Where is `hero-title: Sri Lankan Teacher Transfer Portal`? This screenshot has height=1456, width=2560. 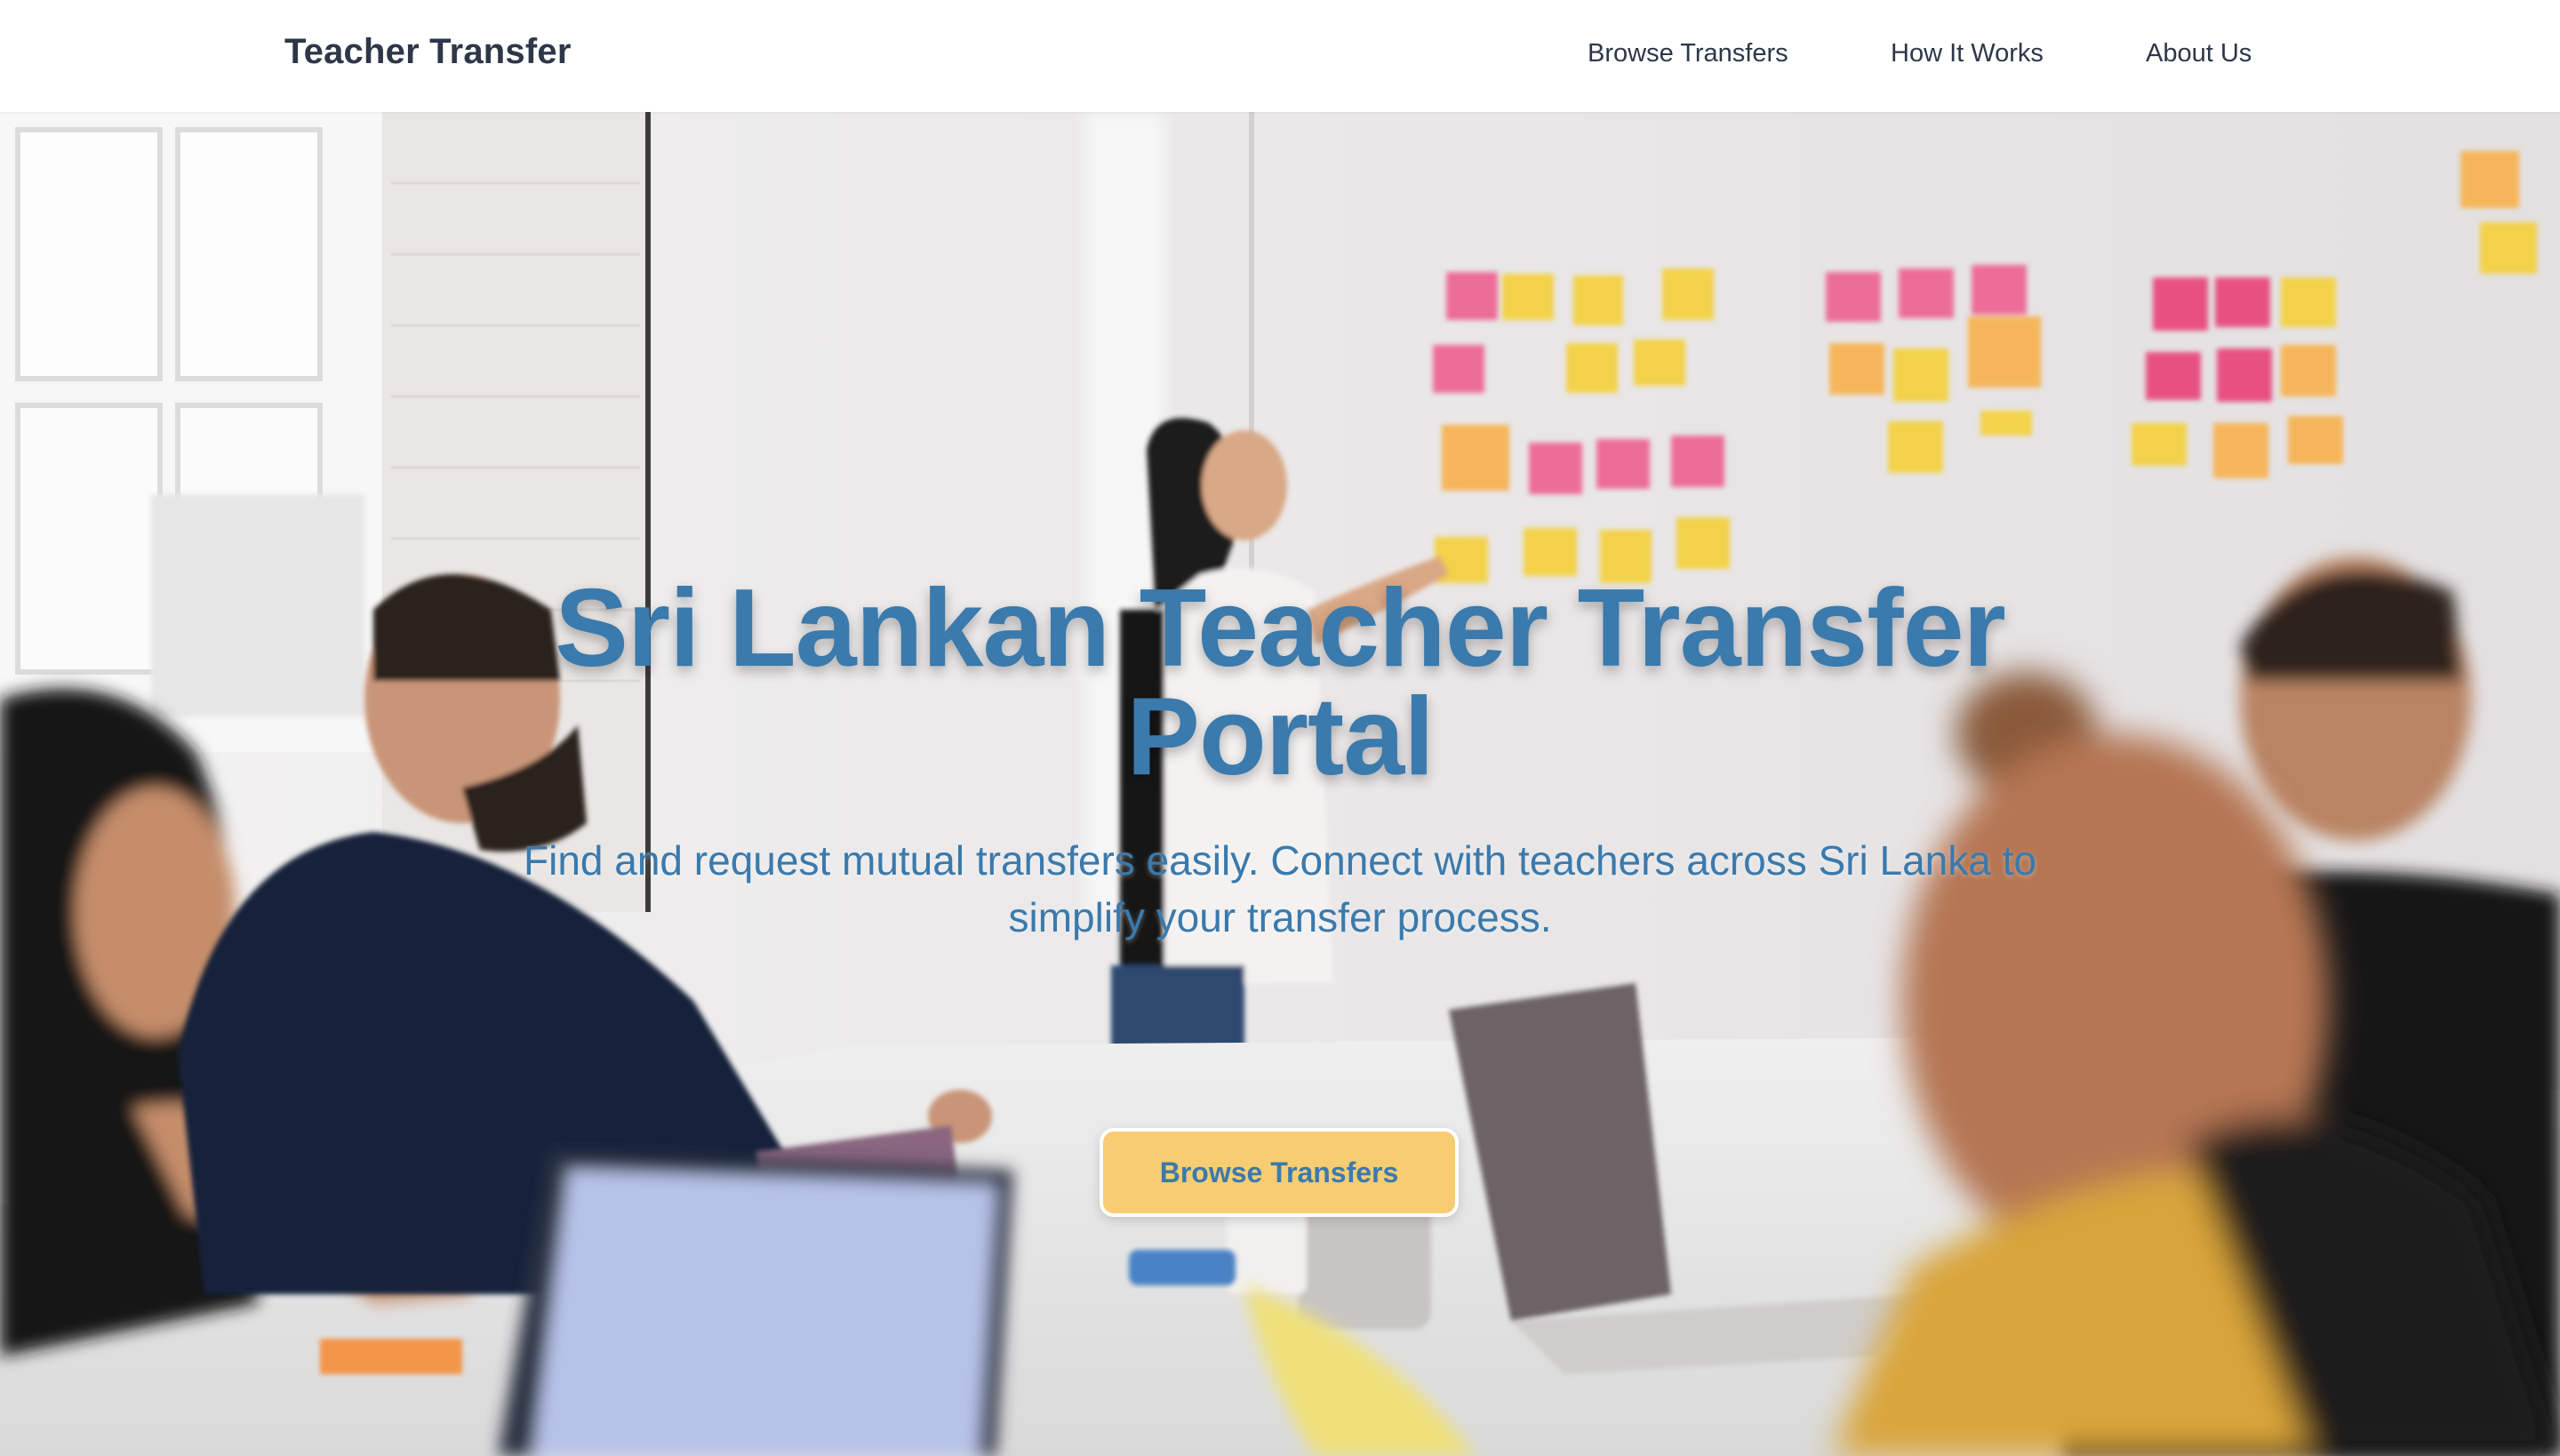
hero-title: Sri Lankan Teacher Transfer Portal is located at coordinates (1280, 682).